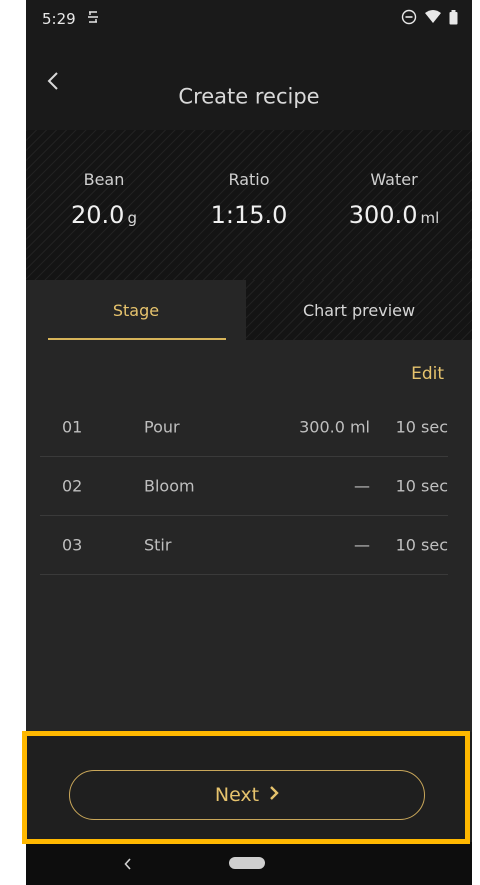  Describe the element at coordinates (394, 199) in the screenshot. I see `water-stat: Water 300.0 ml` at that location.